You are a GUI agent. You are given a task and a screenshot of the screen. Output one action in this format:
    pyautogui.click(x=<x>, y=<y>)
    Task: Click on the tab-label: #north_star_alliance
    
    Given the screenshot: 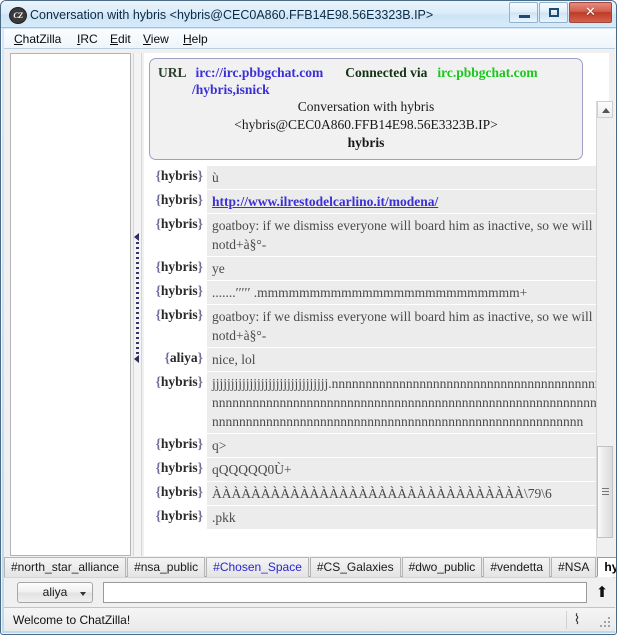 What is the action you would take?
    pyautogui.click(x=65, y=567)
    